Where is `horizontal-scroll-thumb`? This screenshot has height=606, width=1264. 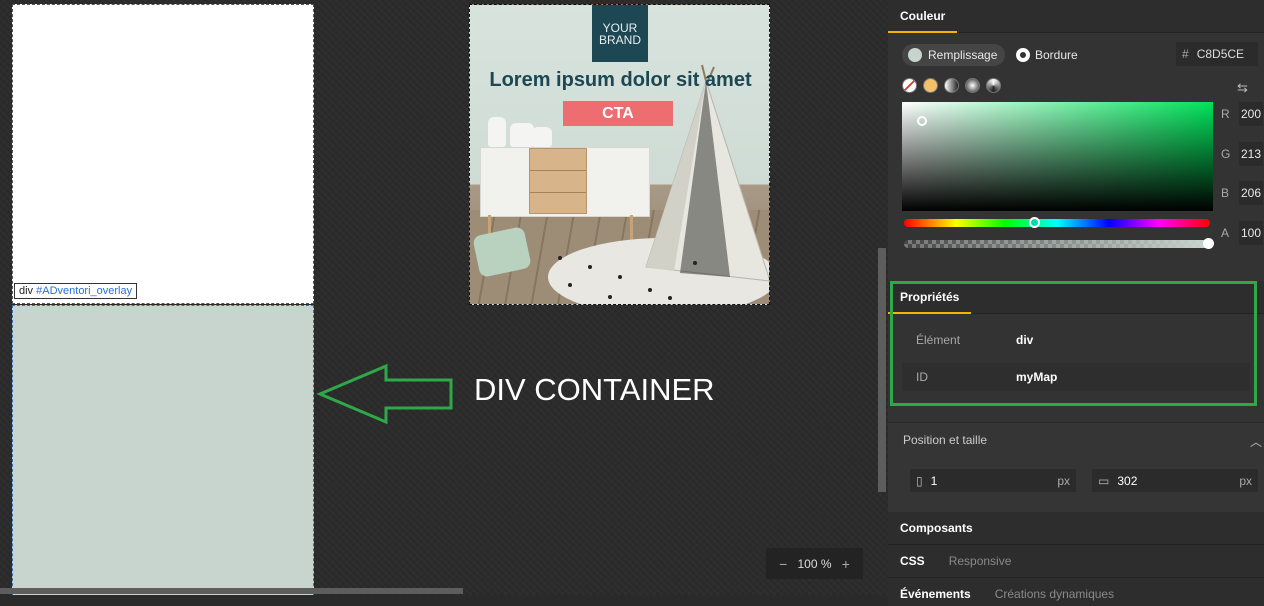
horizontal-scroll-thumb is located at coordinates (231, 591).